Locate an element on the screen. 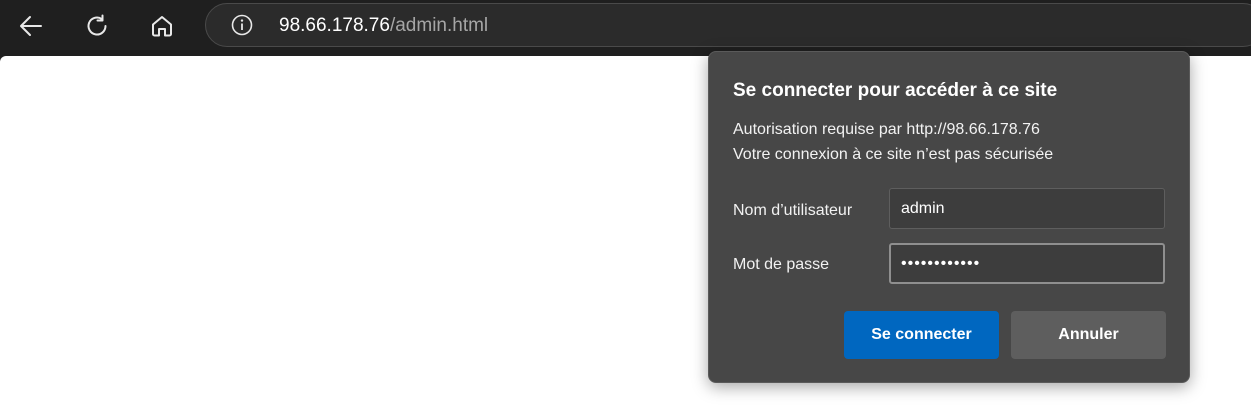 The width and height of the screenshot is (1251, 412). sign-in-button: Se connecter is located at coordinates (921, 335).